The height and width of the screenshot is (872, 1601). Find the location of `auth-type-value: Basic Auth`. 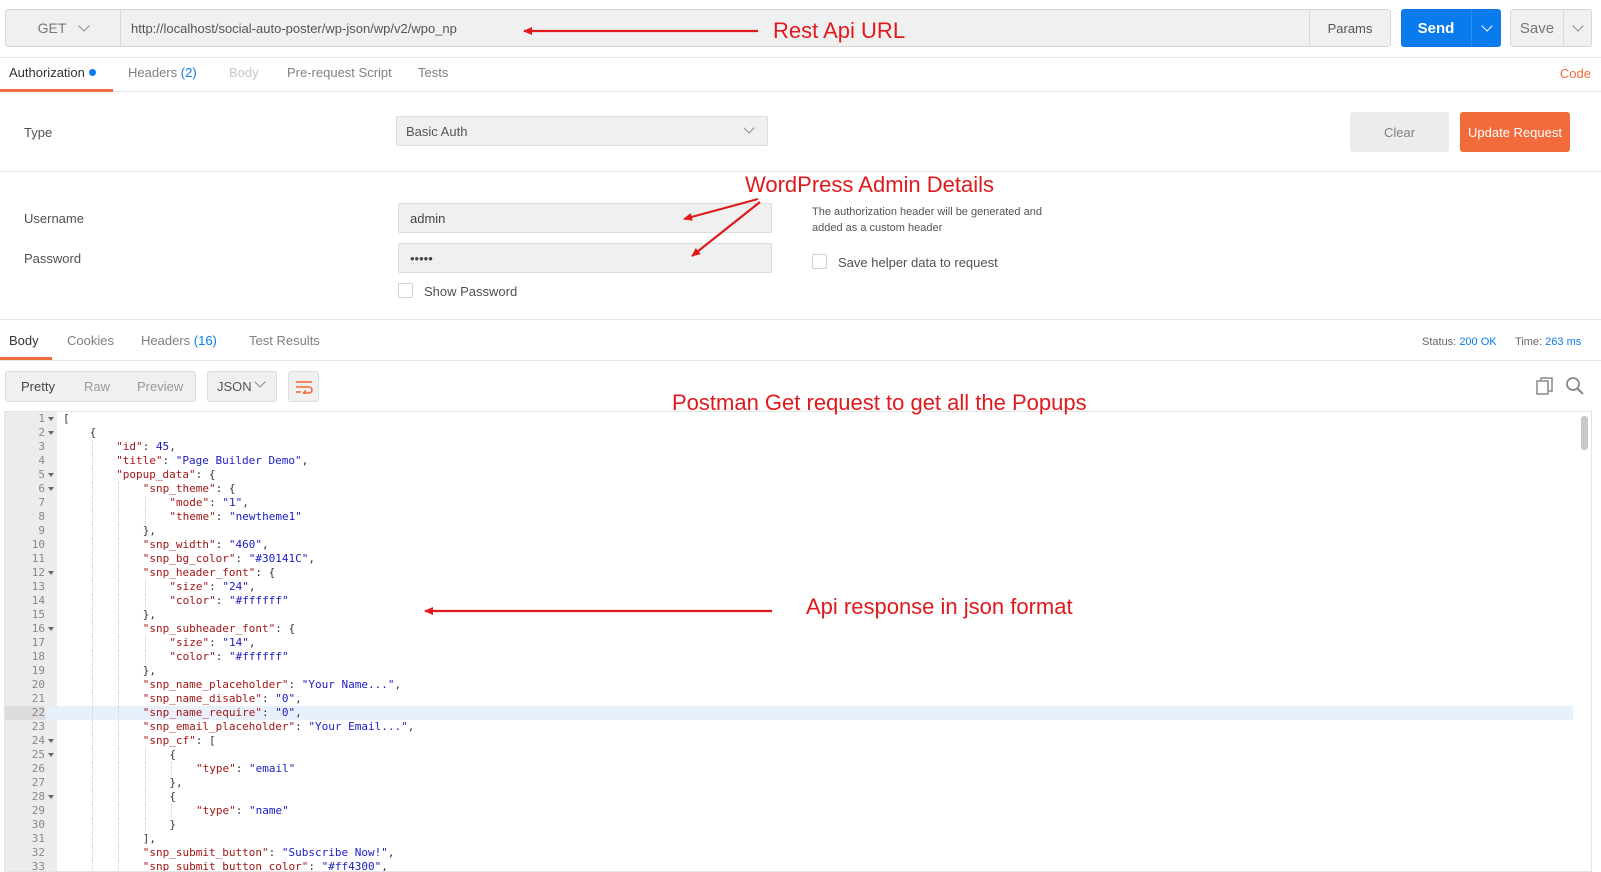

auth-type-value: Basic Auth is located at coordinates (437, 131).